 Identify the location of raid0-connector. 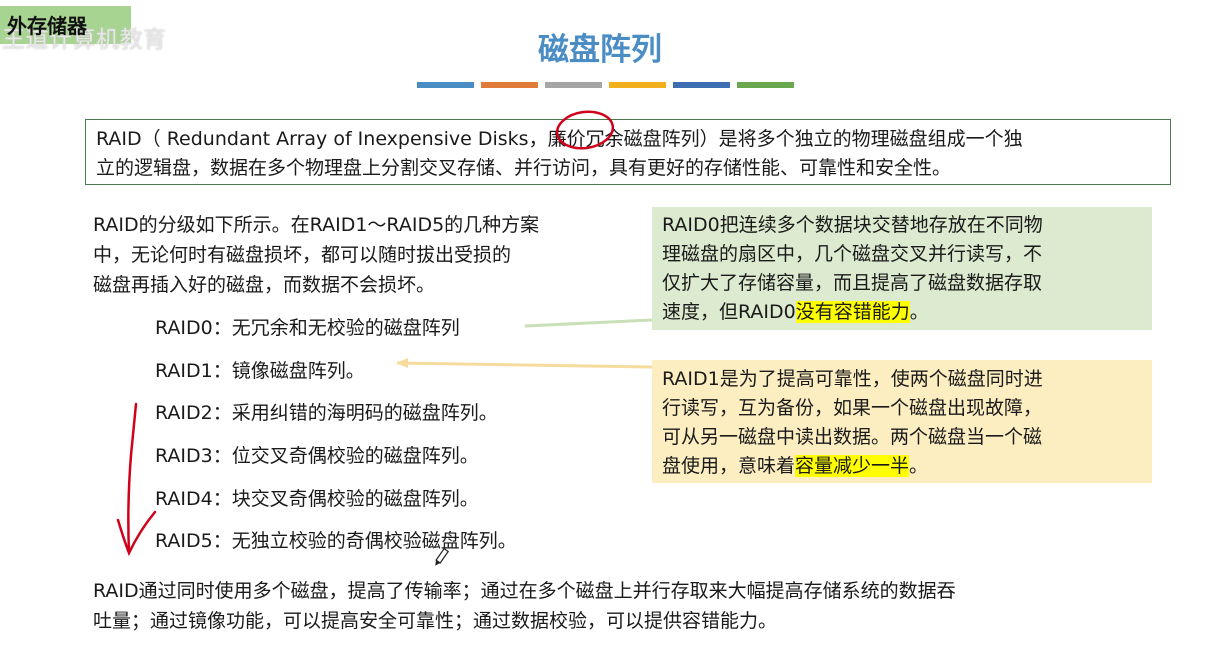
(588, 323).